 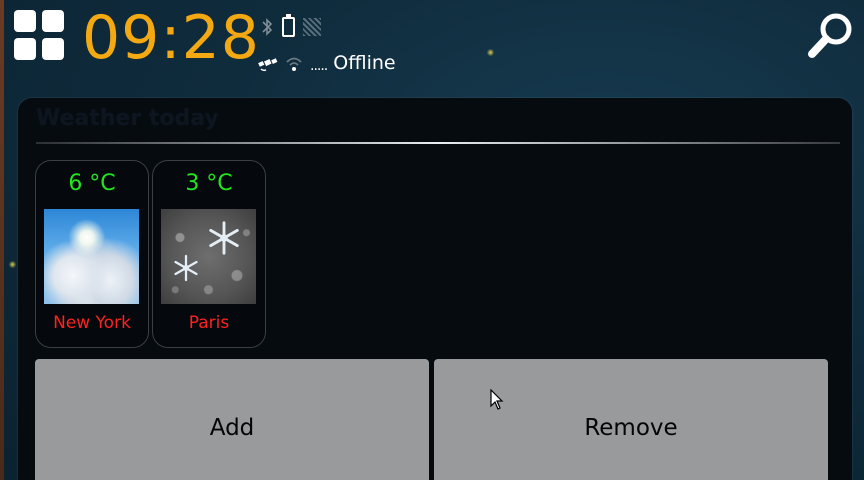 What do you see at coordinates (438, 143) in the screenshot?
I see `title-divider` at bounding box center [438, 143].